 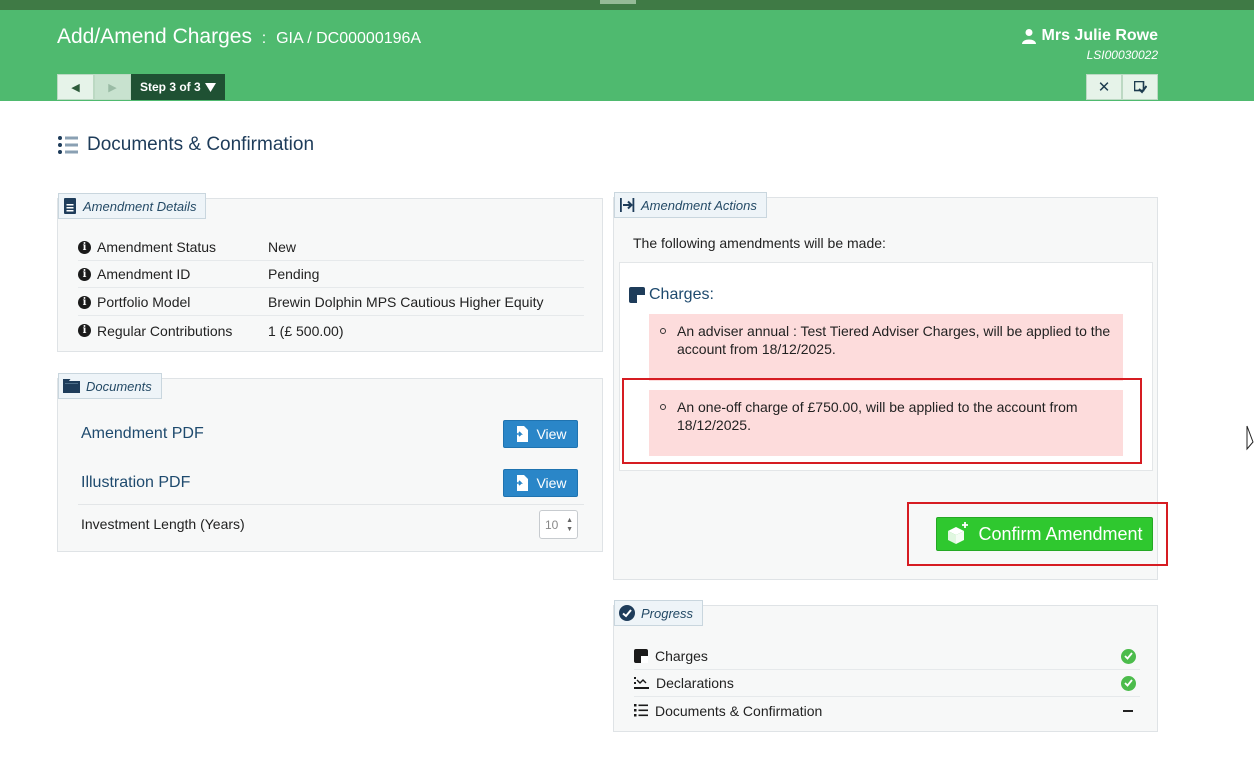 What do you see at coordinates (1122, 55) in the screenshot?
I see `user-ref: LSI00030022` at bounding box center [1122, 55].